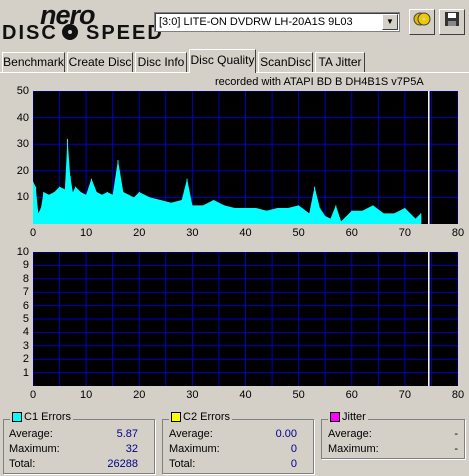 This screenshot has height=476, width=469. Describe the element at coordinates (351, 395) in the screenshot. I see `c2-x-tick-label: 60` at that location.